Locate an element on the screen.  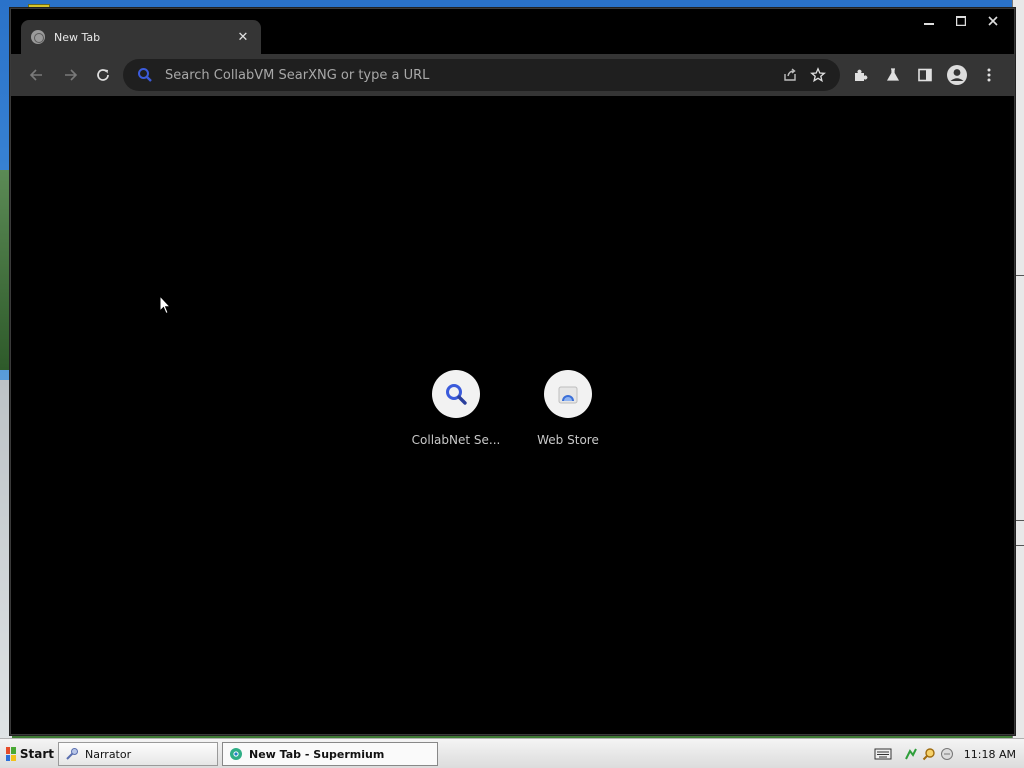
minimize-icon is located at coordinates (929, 24).